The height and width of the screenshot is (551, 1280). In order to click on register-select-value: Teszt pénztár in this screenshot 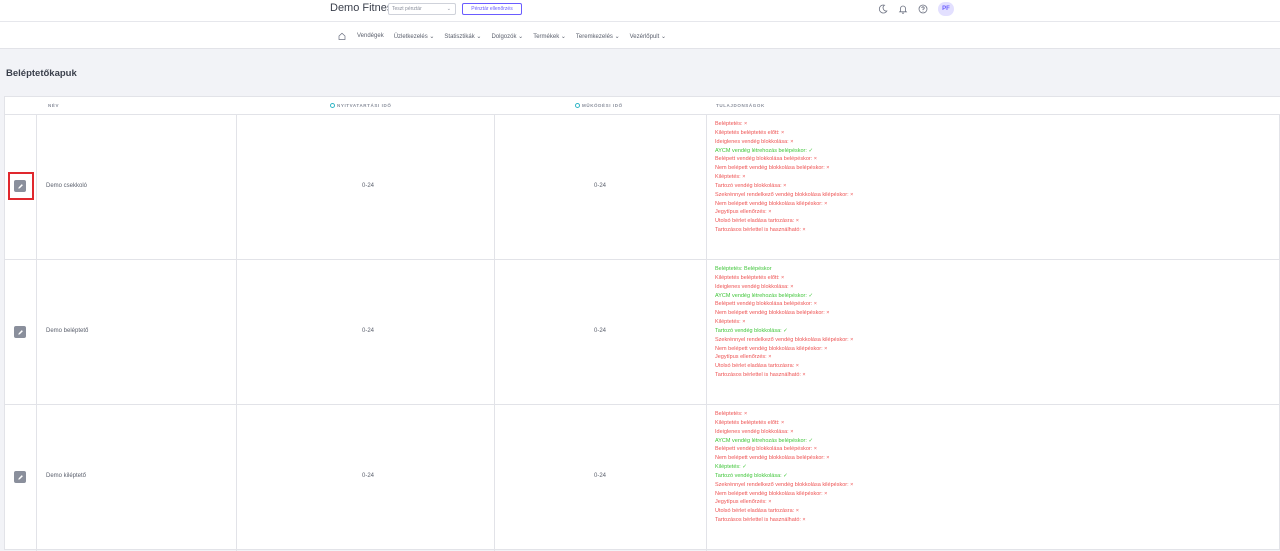, I will do `click(407, 9)`.